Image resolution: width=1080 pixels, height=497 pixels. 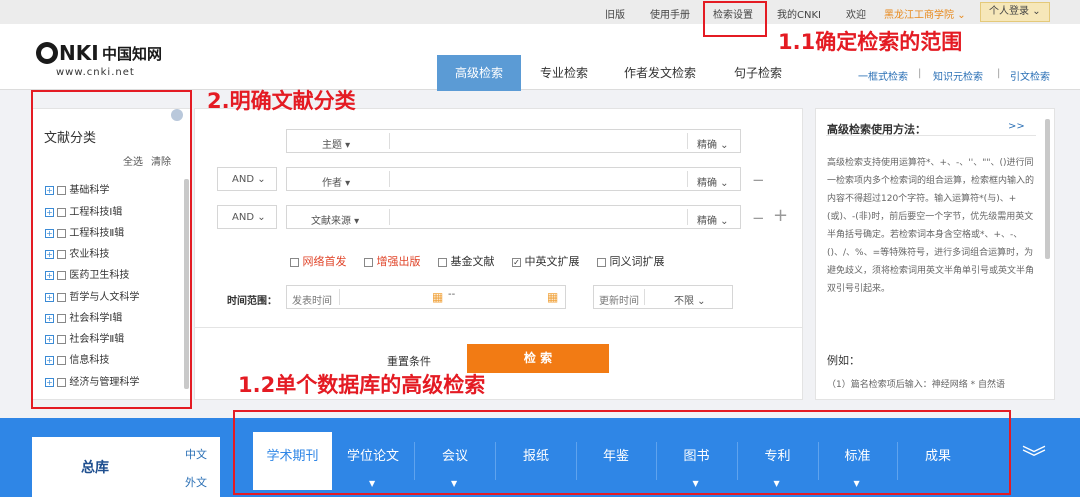 I want to click on search-row-2: 作者 ▾ 精确 ⌄, so click(x=513, y=179).